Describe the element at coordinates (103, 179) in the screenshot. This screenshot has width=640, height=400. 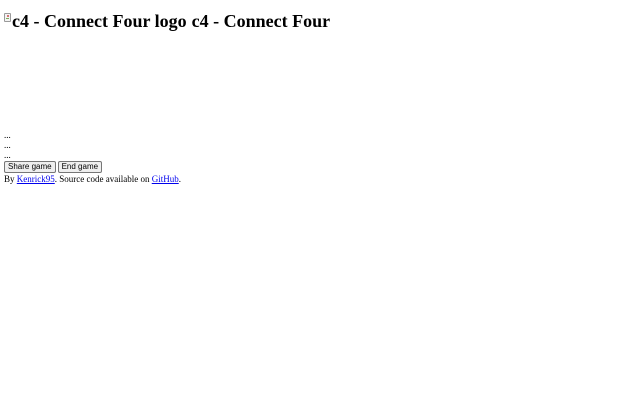
I see `footer-middle: . Source code available on` at that location.